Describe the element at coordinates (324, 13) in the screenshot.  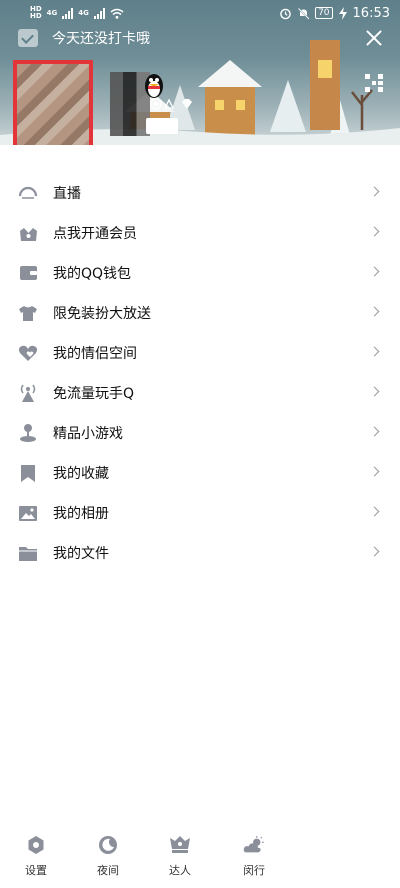
I see `battery-indicator: 70` at that location.